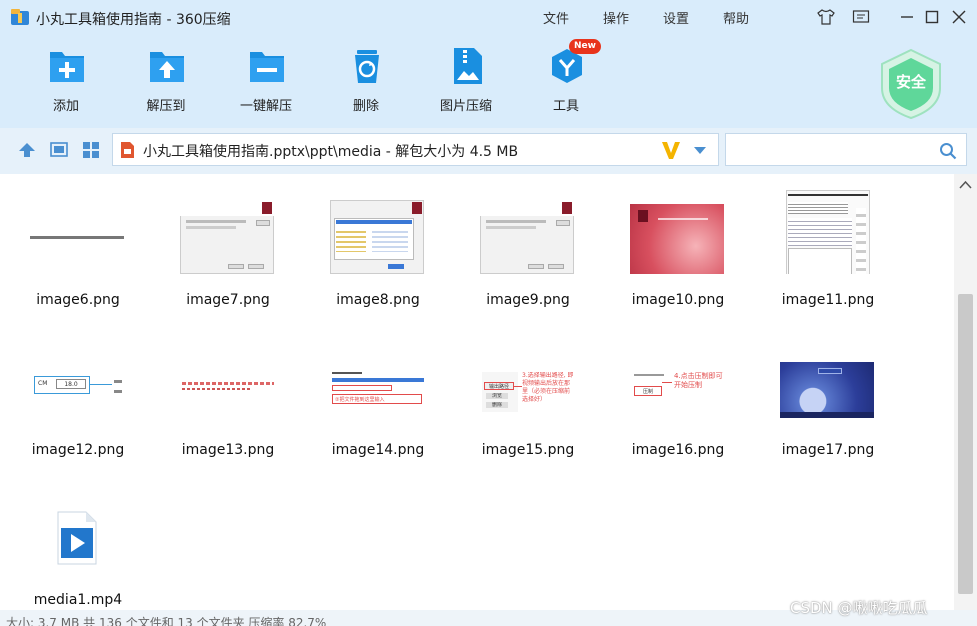 This screenshot has width=977, height=626. I want to click on file-name: image8.png, so click(378, 300).